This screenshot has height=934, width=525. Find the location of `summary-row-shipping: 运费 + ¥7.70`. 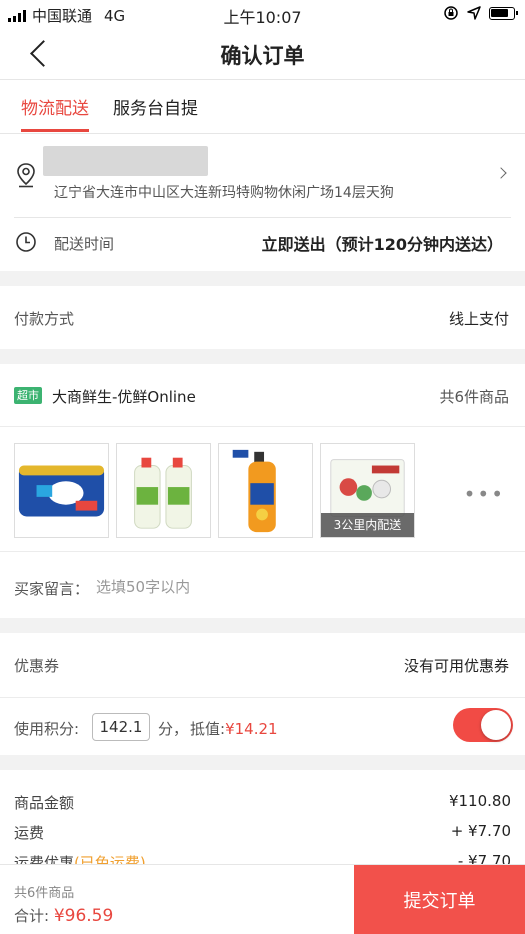

summary-row-shipping: 运费 + ¥7.70 is located at coordinates (262, 832).